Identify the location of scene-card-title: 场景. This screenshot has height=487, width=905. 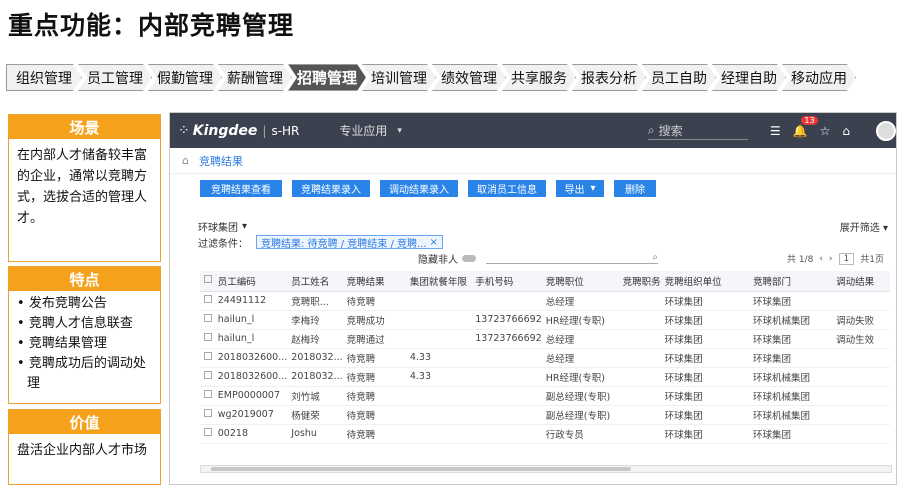
(84, 127).